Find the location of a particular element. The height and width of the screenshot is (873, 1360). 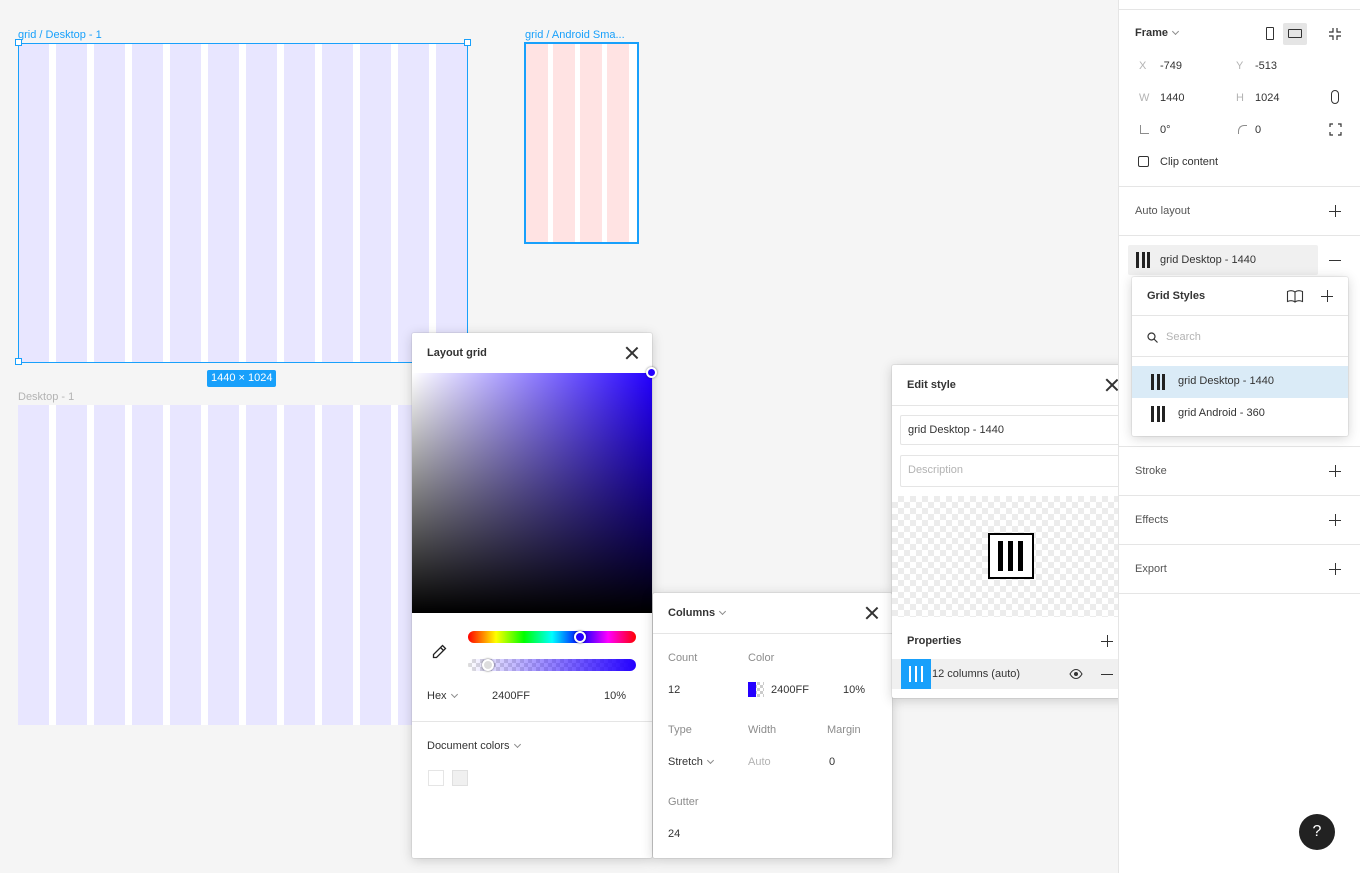

resize-handle-top-left is located at coordinates (18, 42).